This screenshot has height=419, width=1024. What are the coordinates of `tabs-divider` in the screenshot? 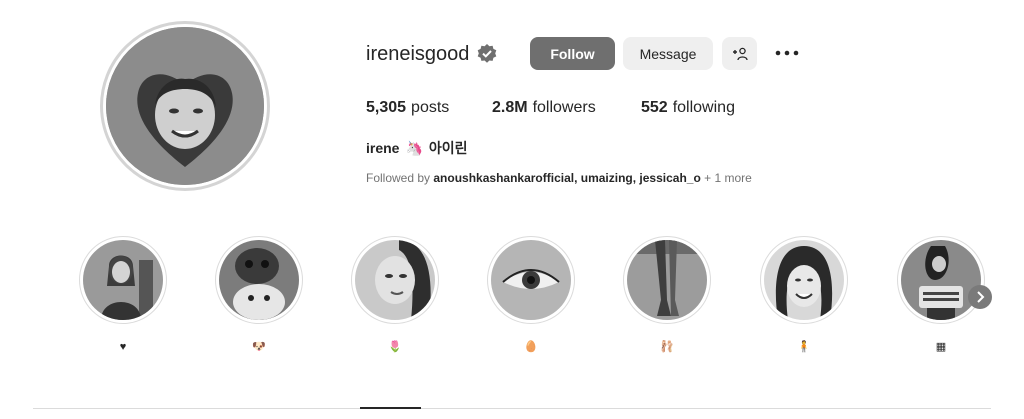 It's located at (512, 408).